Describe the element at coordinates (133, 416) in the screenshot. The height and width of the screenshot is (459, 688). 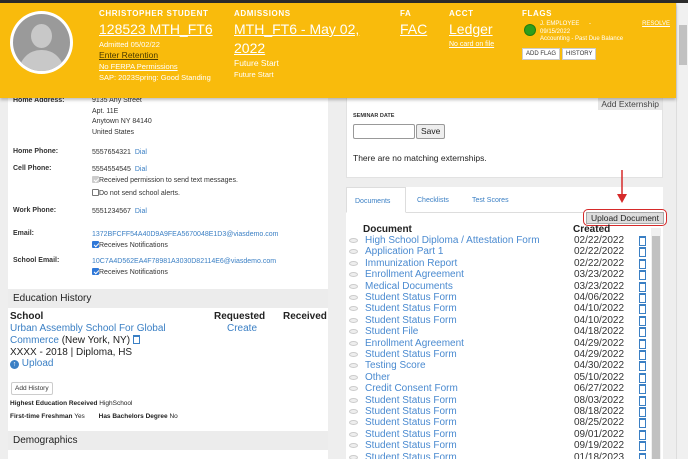
I see `bachelors-label: Has Bachelors Degree` at that location.